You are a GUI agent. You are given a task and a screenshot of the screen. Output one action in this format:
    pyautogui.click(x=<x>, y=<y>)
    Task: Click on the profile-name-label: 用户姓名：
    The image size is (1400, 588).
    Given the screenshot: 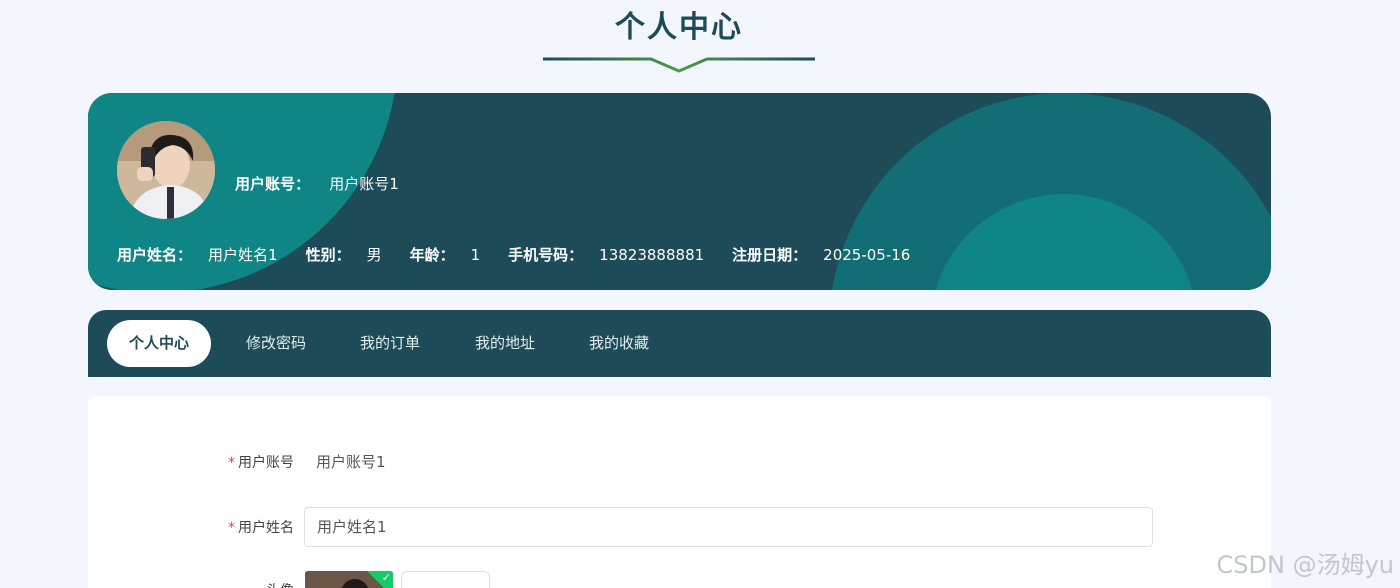 What is the action you would take?
    pyautogui.click(x=155, y=255)
    